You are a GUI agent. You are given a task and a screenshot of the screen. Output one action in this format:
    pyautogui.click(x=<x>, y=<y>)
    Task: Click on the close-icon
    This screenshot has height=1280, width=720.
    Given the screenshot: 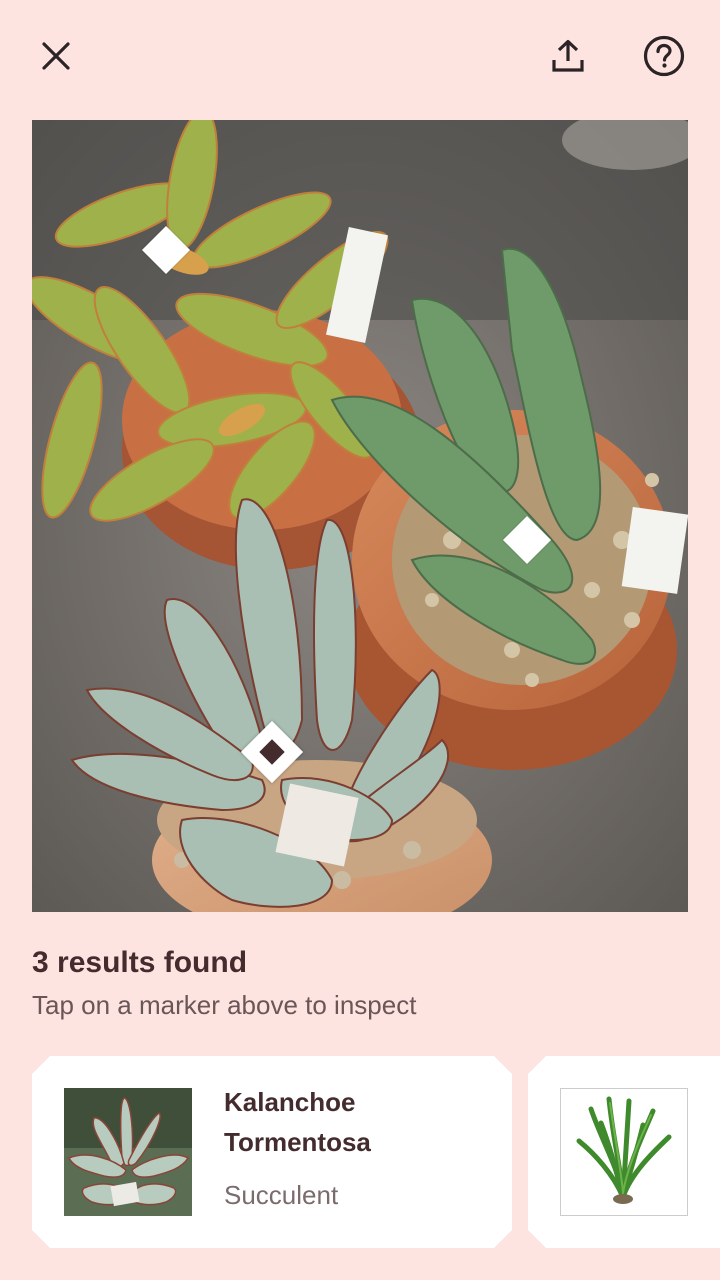 What is the action you would take?
    pyautogui.click(x=56, y=56)
    